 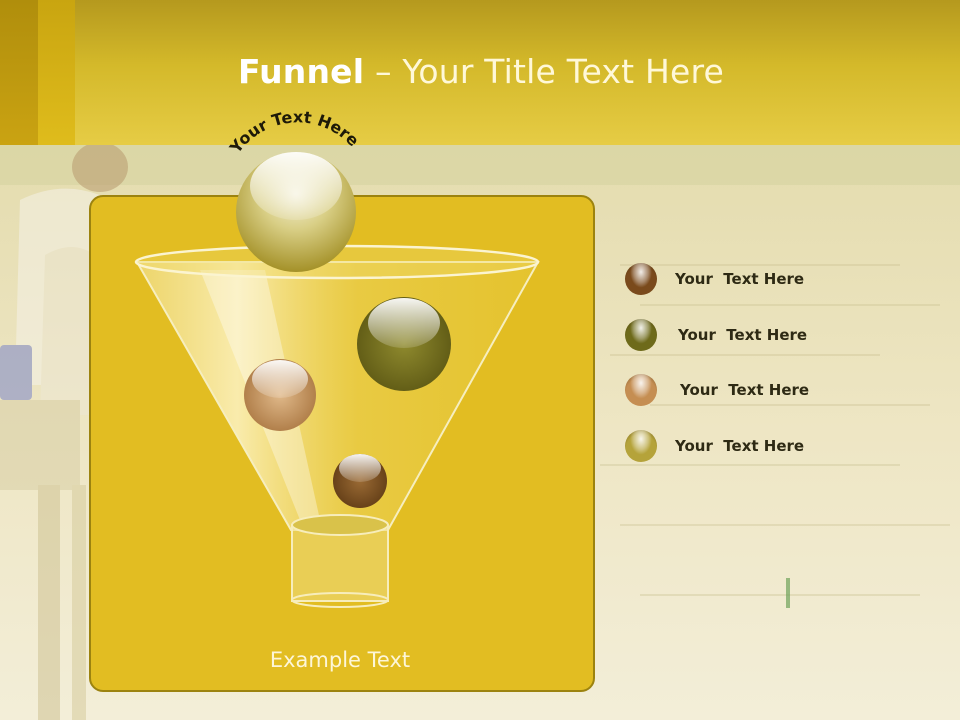 I want to click on panel-label: Example Text, so click(x=340, y=660).